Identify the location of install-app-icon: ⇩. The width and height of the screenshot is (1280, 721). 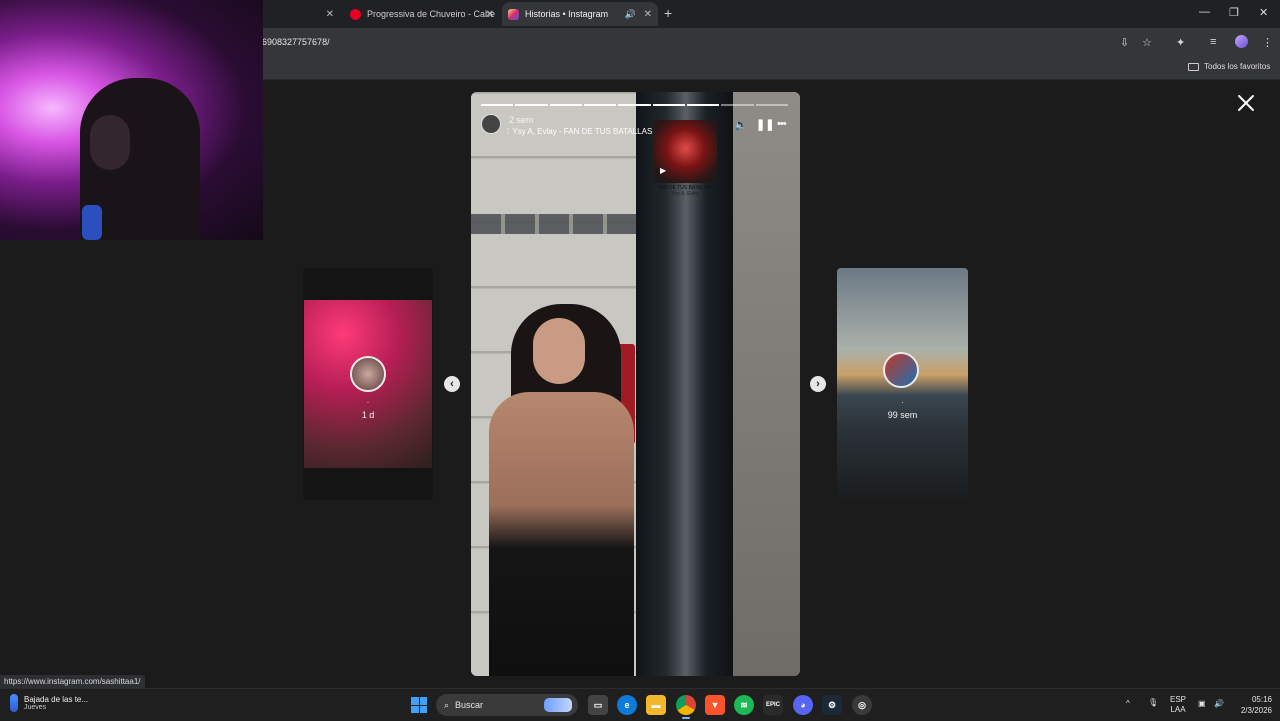
(1124, 42).